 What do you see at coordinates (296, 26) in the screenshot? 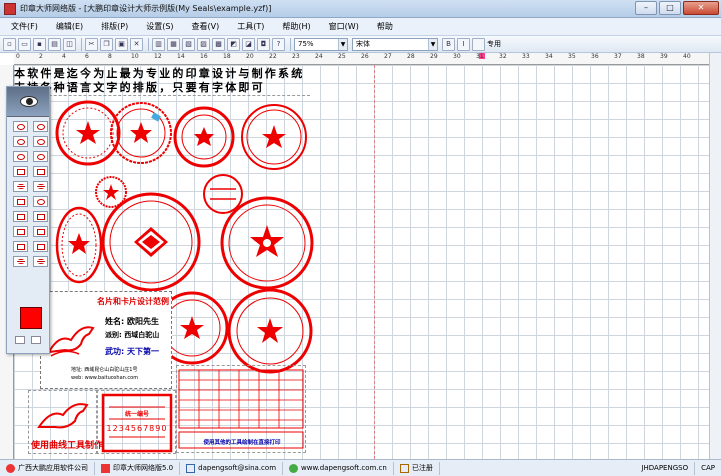
I see `menu-help: 帮助(H)` at bounding box center [296, 26].